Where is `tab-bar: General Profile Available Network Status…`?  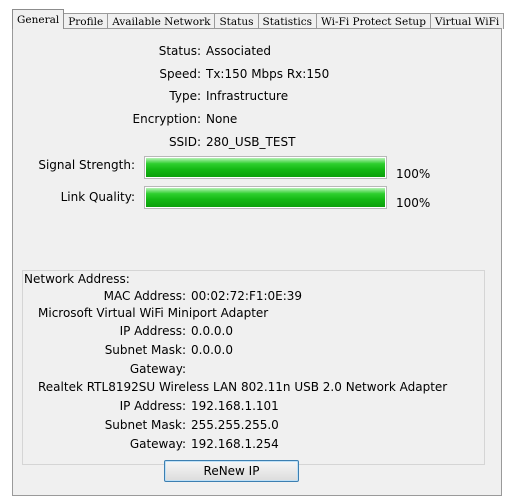
tab-bar: General Profile Available Network Status… is located at coordinates (258, 19).